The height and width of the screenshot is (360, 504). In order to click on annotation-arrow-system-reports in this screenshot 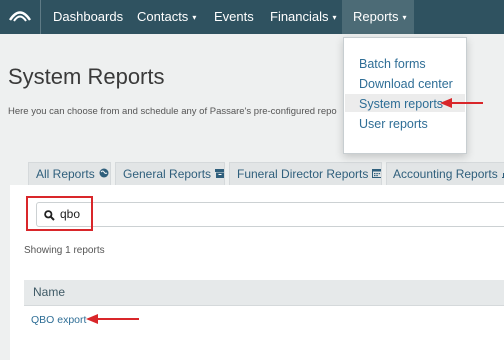, I will do `click(461, 103)`.